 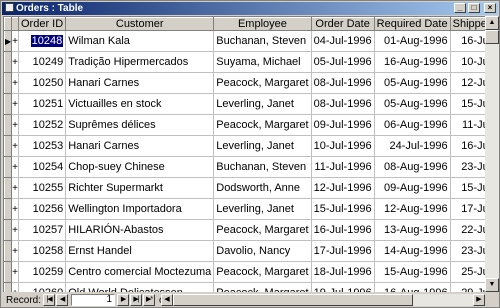 I want to click on order-id-cell: 10256, so click(x=42, y=209).